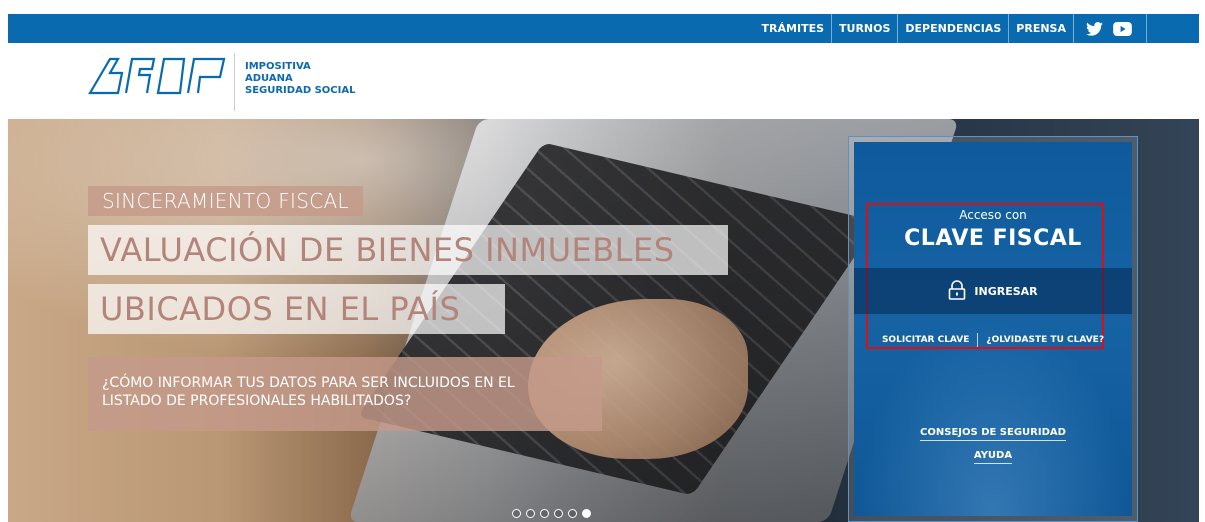  I want to click on lock-icon, so click(957, 291).